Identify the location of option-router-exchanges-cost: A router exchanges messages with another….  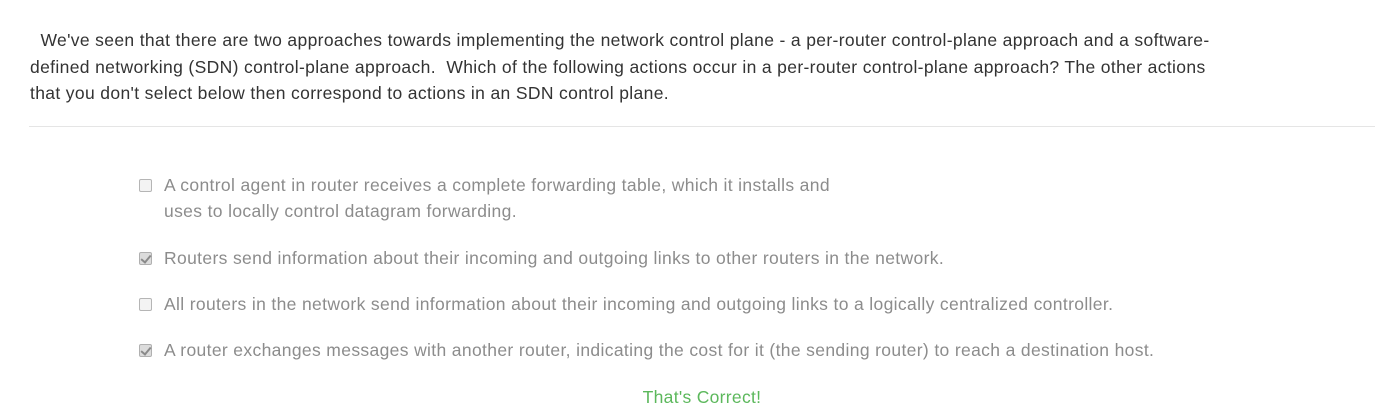
(646, 350).